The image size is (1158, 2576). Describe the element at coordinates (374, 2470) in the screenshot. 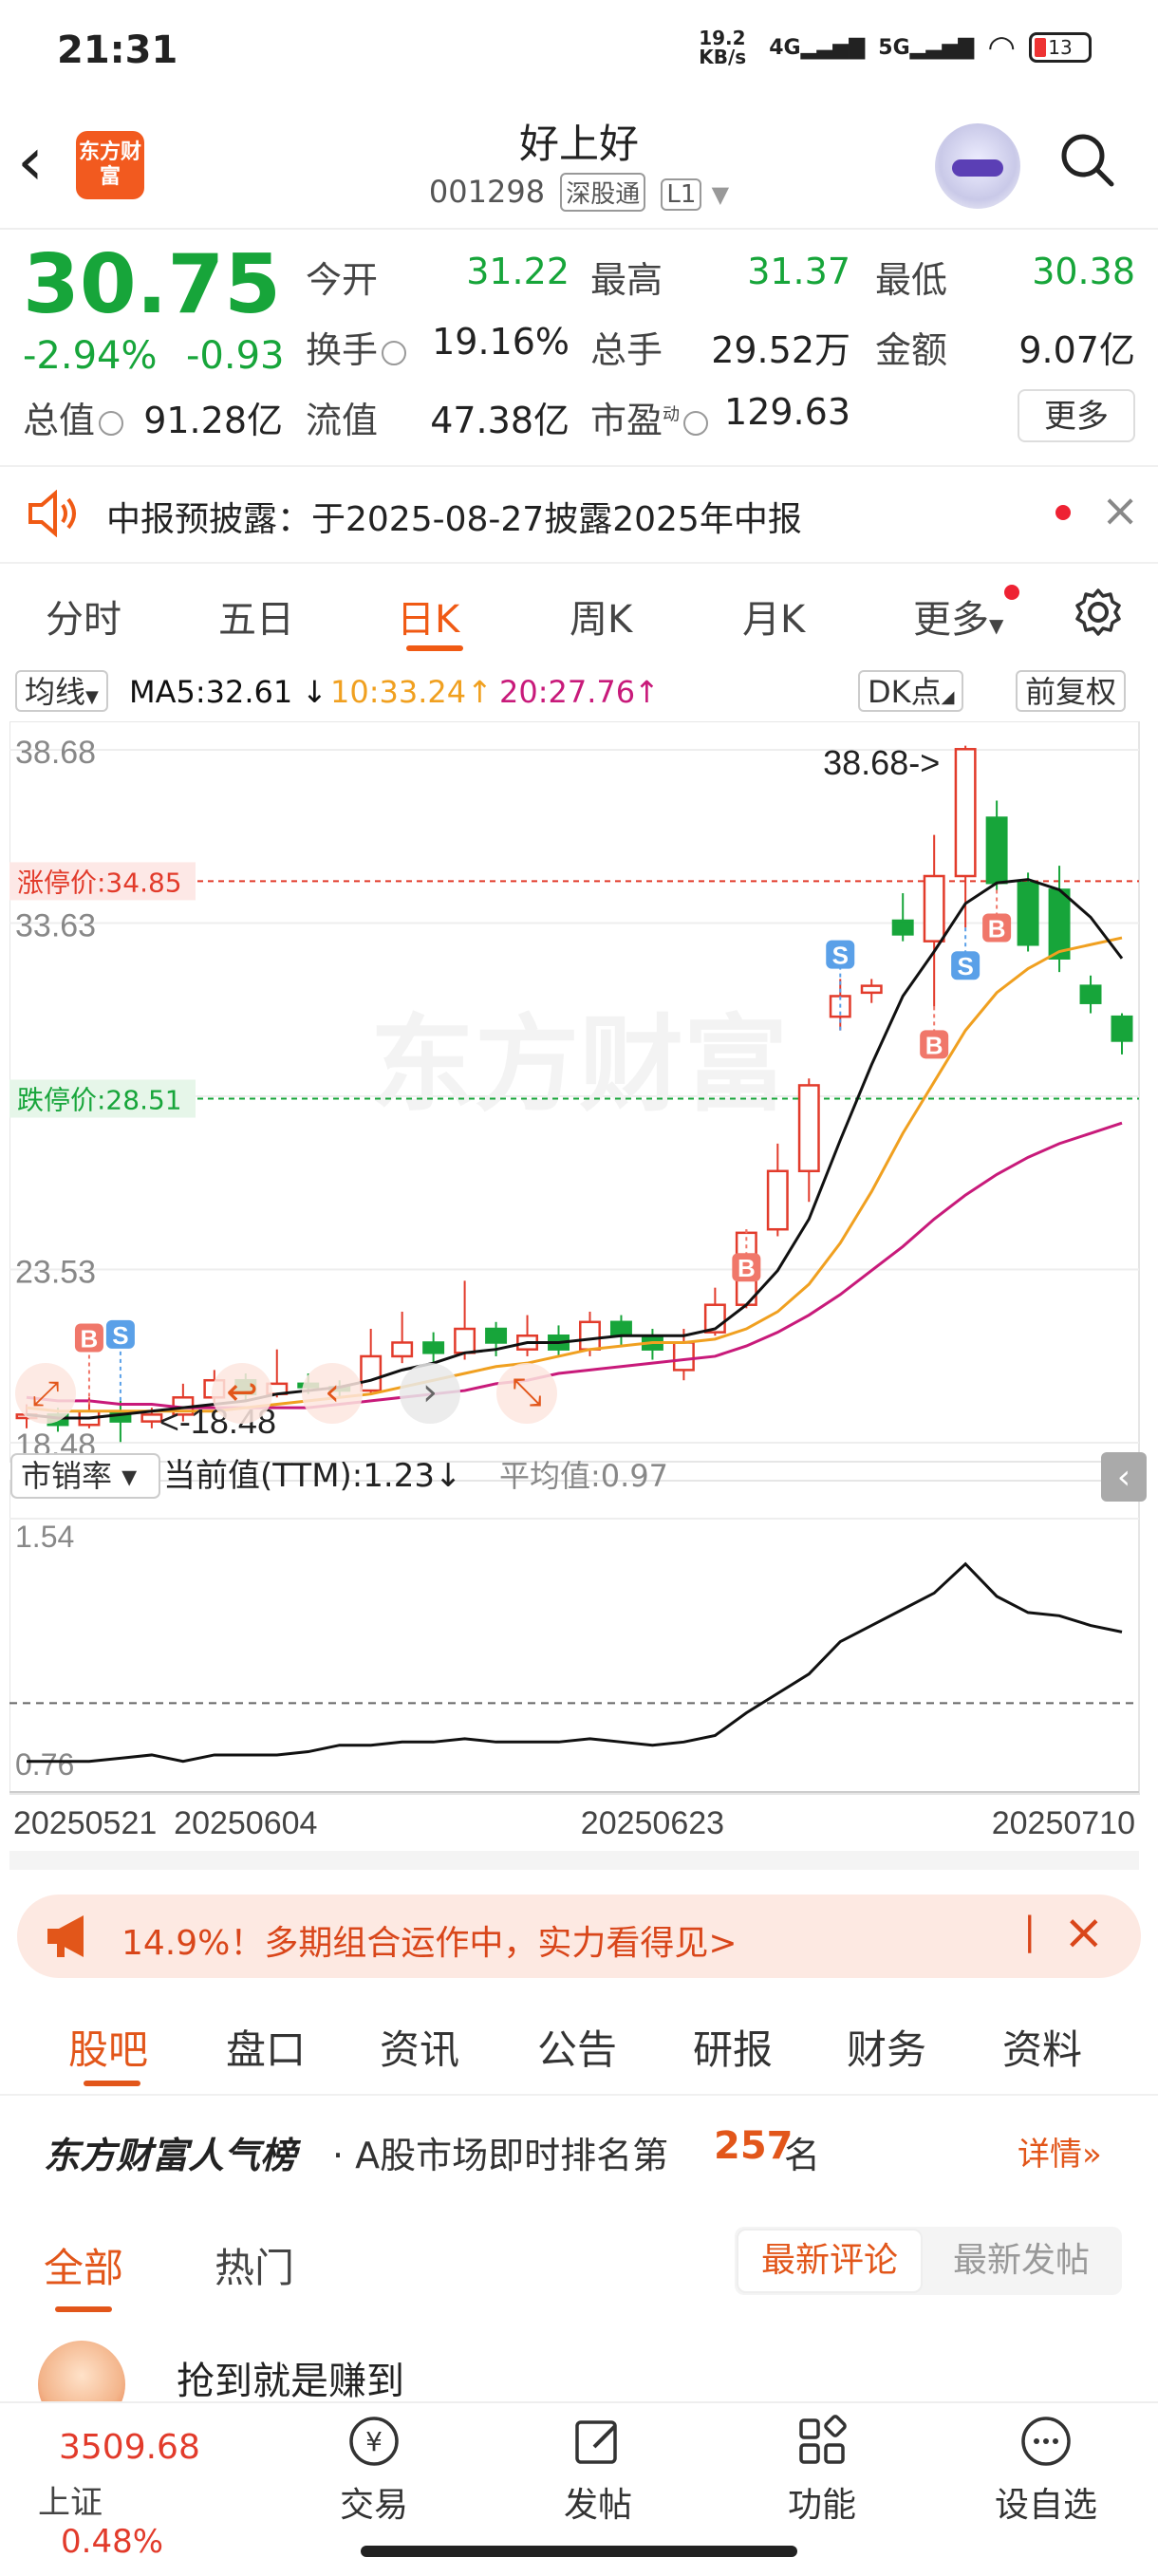

I see `nav-trade: ¥ 交易` at that location.